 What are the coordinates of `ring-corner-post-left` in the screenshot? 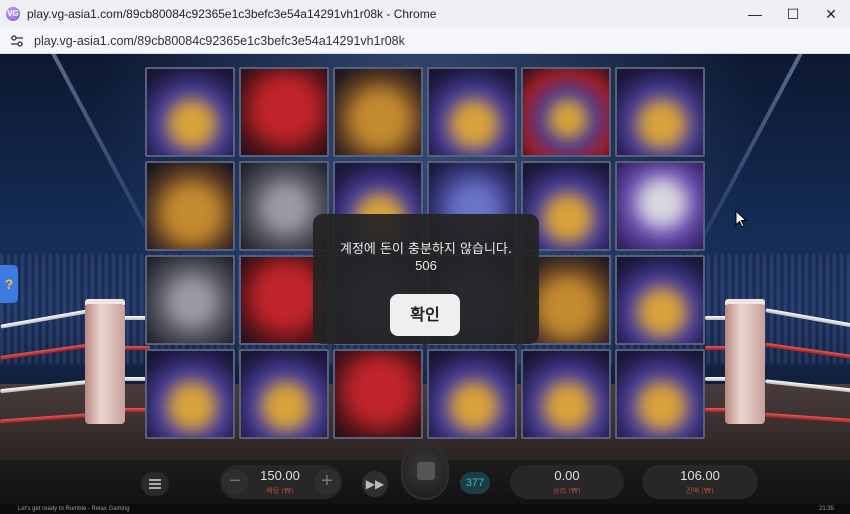 It's located at (105, 364).